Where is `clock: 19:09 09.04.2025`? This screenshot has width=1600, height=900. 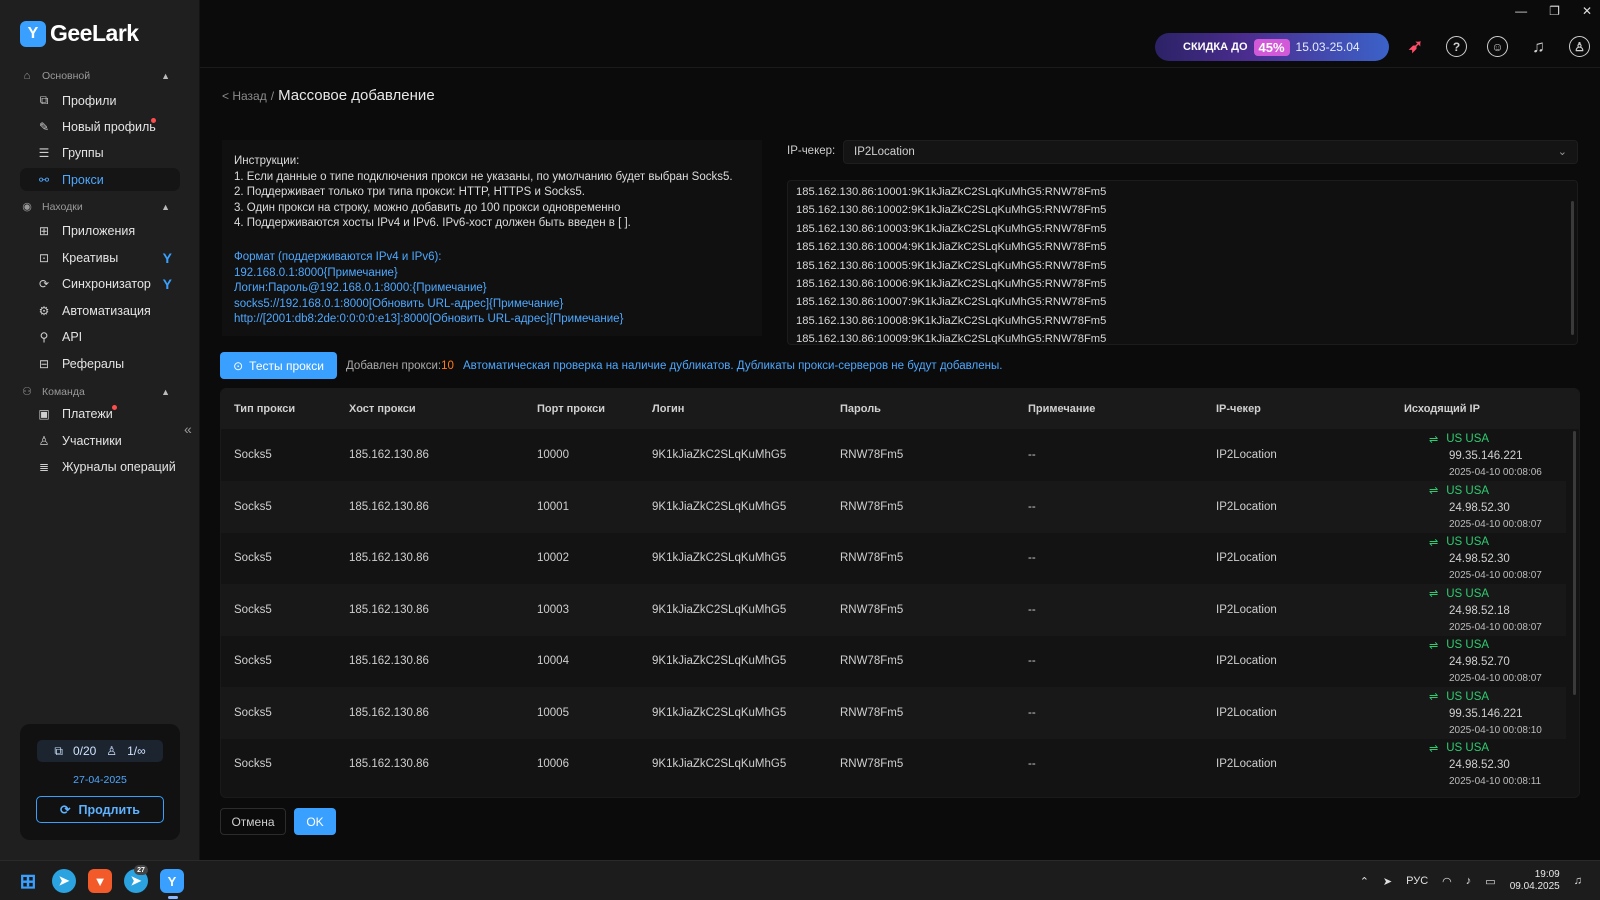 clock: 19:09 09.04.2025 is located at coordinates (1535, 881).